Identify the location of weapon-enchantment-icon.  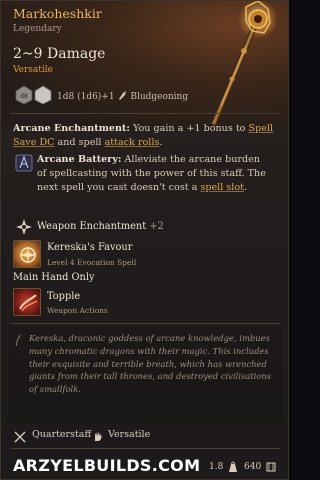
(24, 227).